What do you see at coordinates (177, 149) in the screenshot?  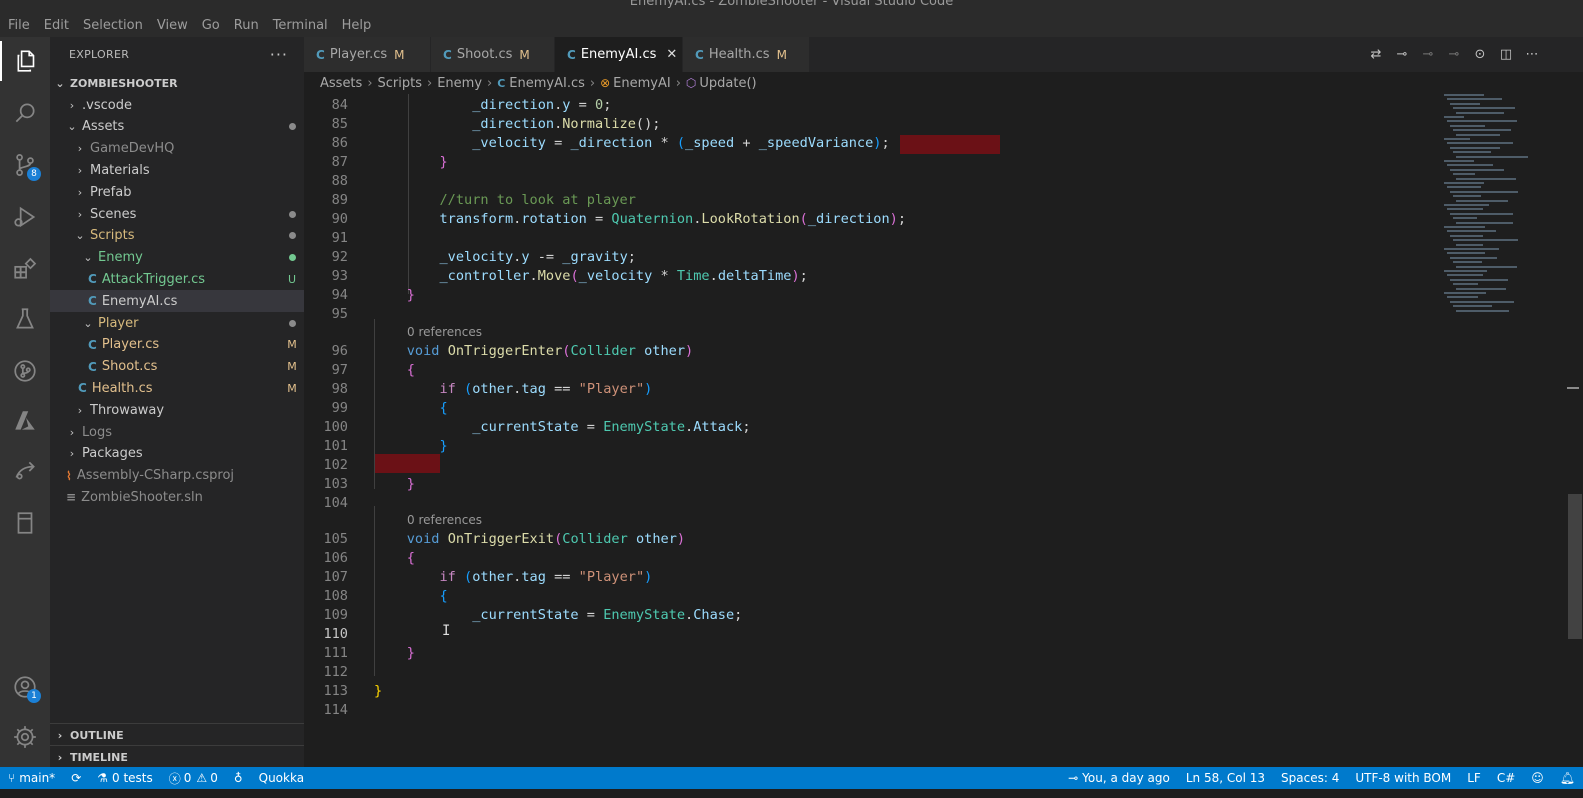 I see `tree-item: › GameDevHQ` at bounding box center [177, 149].